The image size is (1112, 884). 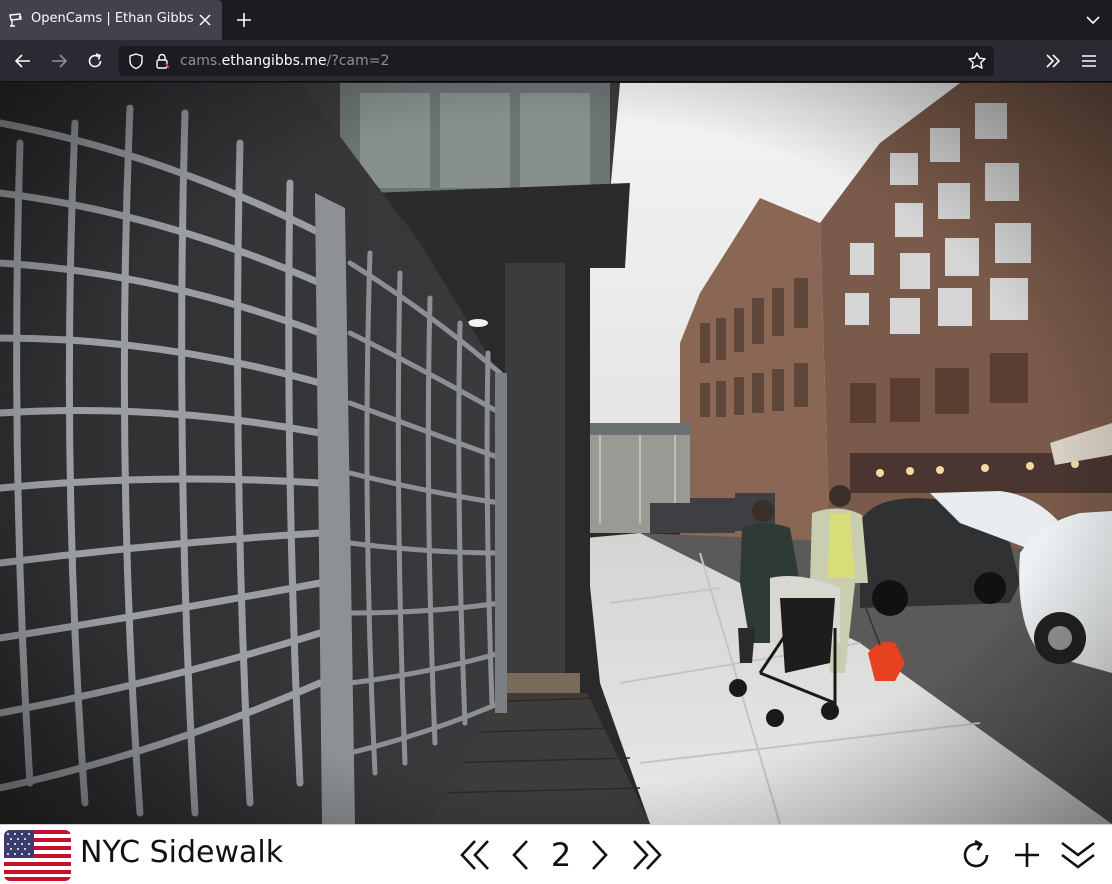 I want to click on menu-button, so click(x=1089, y=61).